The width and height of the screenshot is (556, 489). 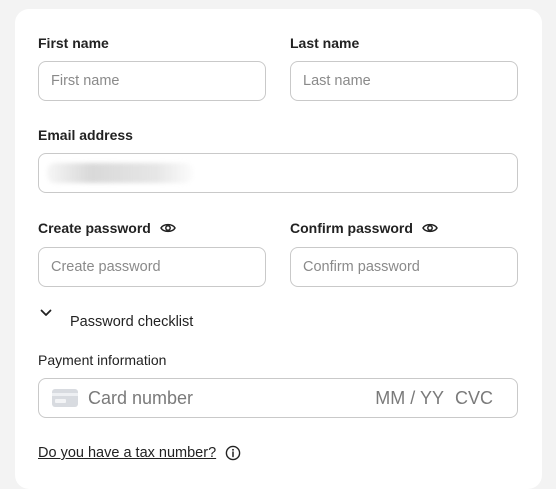 I want to click on confirm-password-input: Confirm password, so click(x=404, y=267).